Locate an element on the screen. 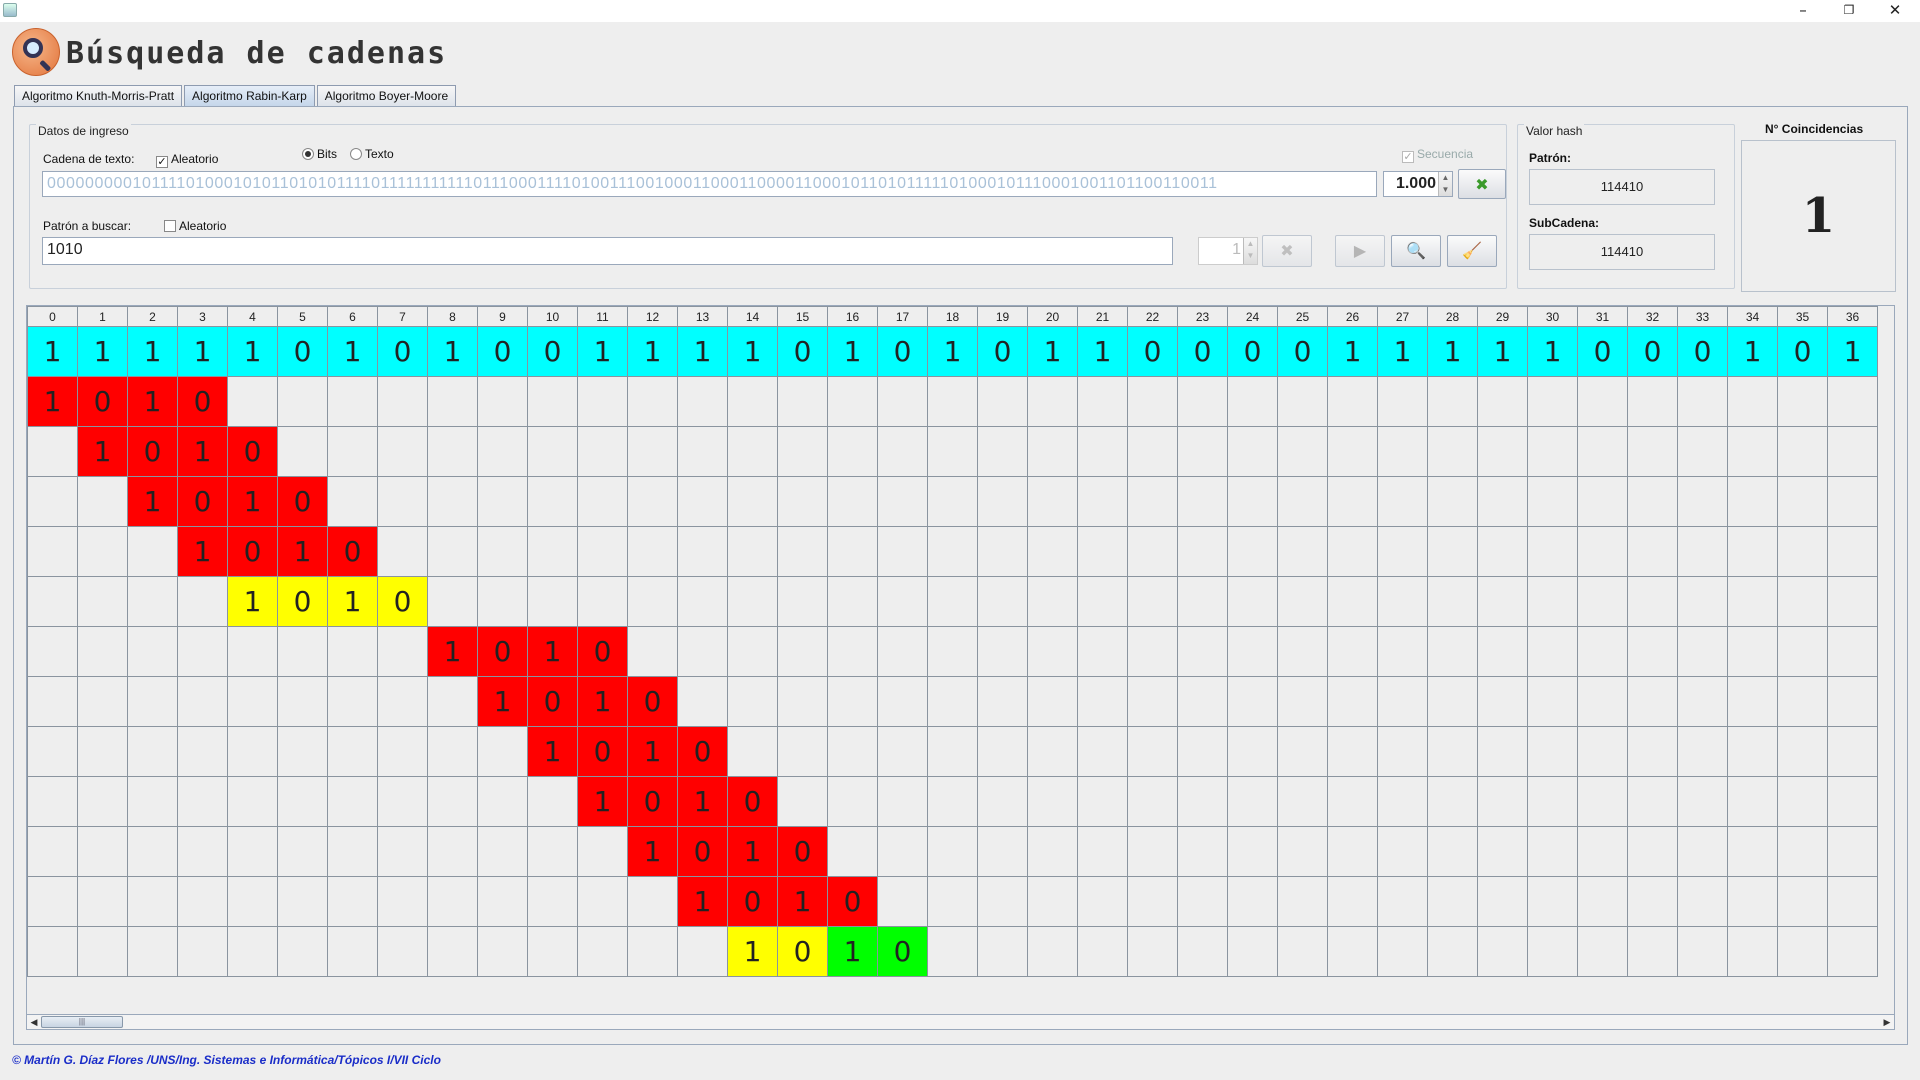 This screenshot has height=1080, width=1920. search-step-button: 🔍 is located at coordinates (1416, 251).